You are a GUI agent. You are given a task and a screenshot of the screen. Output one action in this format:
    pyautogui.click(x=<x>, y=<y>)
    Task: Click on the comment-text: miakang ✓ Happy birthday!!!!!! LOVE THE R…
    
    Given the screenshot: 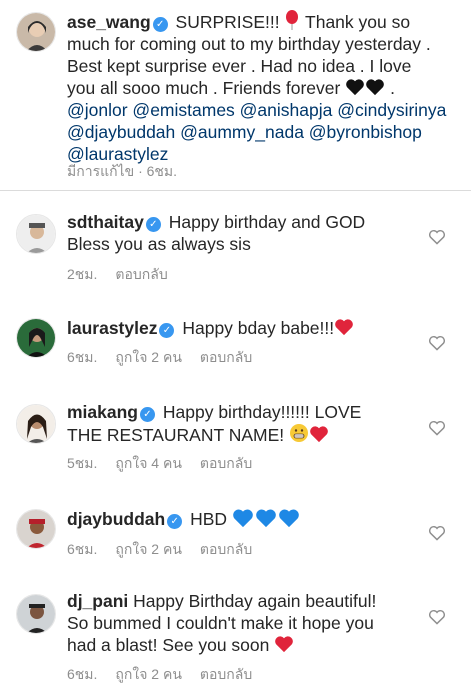 What is the action you would take?
    pyautogui.click(x=242, y=423)
    